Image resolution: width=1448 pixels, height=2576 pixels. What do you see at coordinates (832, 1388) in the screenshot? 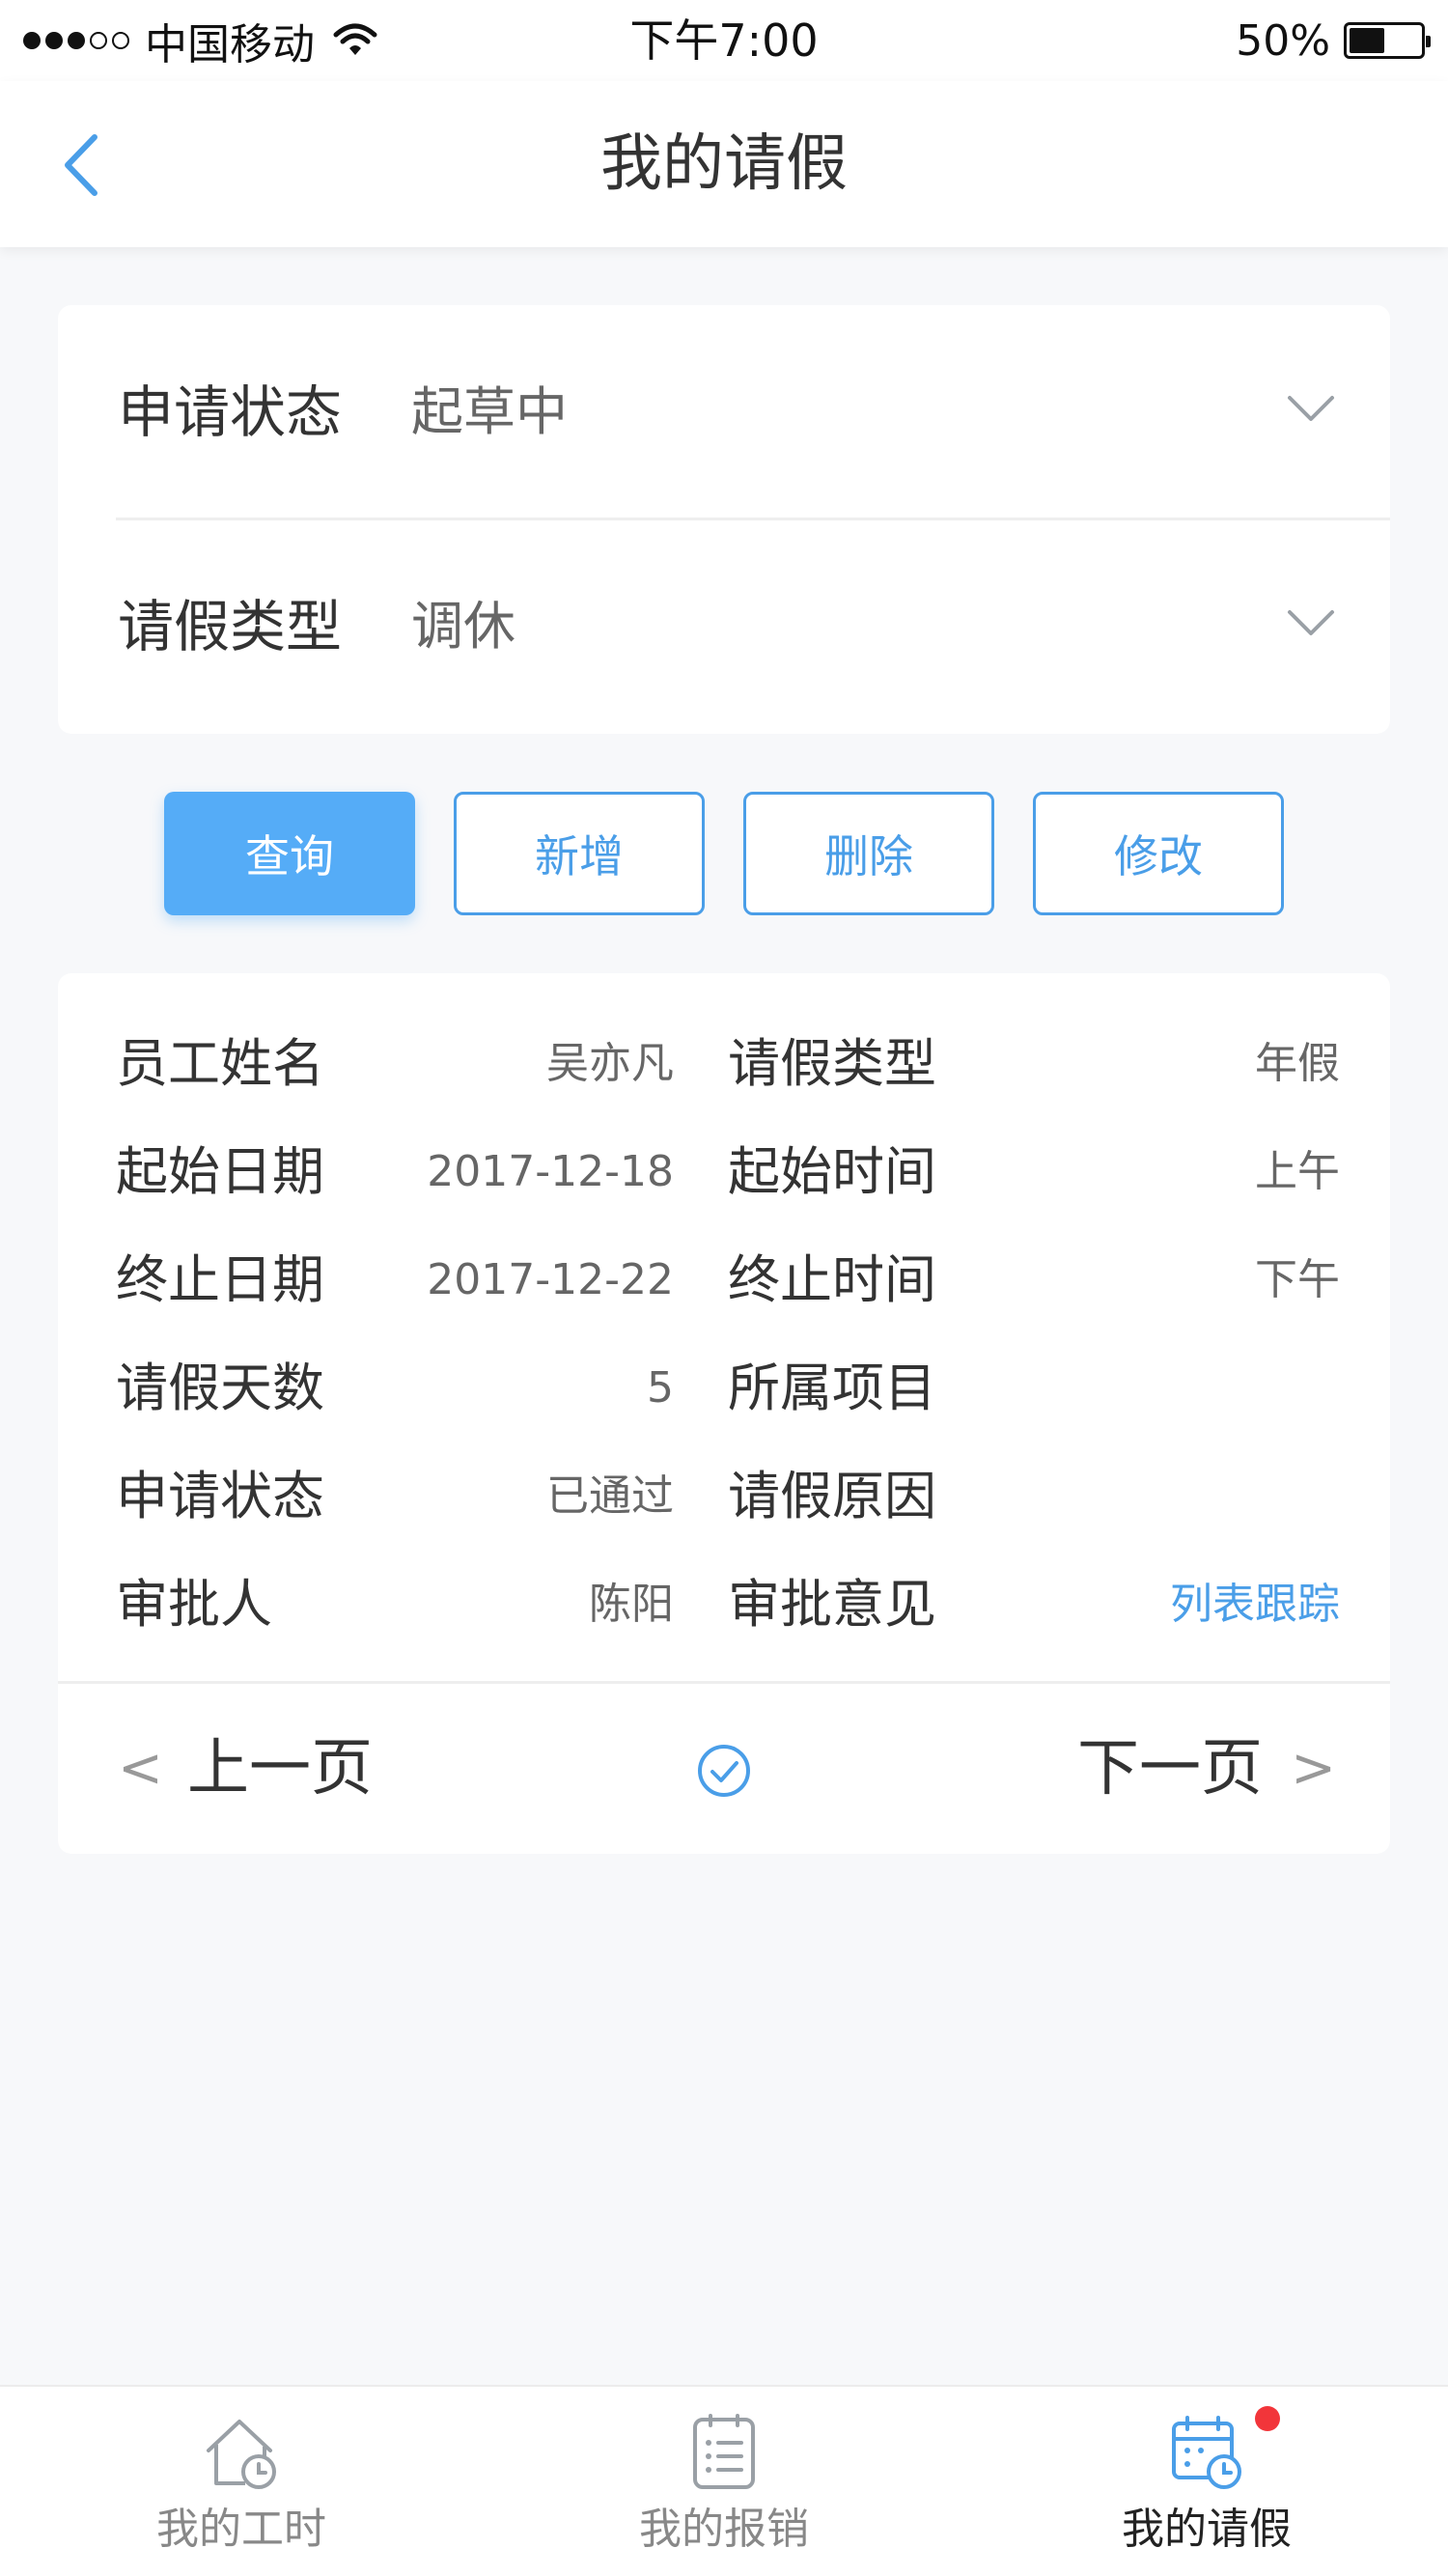
I see `detail-label: 所属项目` at bounding box center [832, 1388].